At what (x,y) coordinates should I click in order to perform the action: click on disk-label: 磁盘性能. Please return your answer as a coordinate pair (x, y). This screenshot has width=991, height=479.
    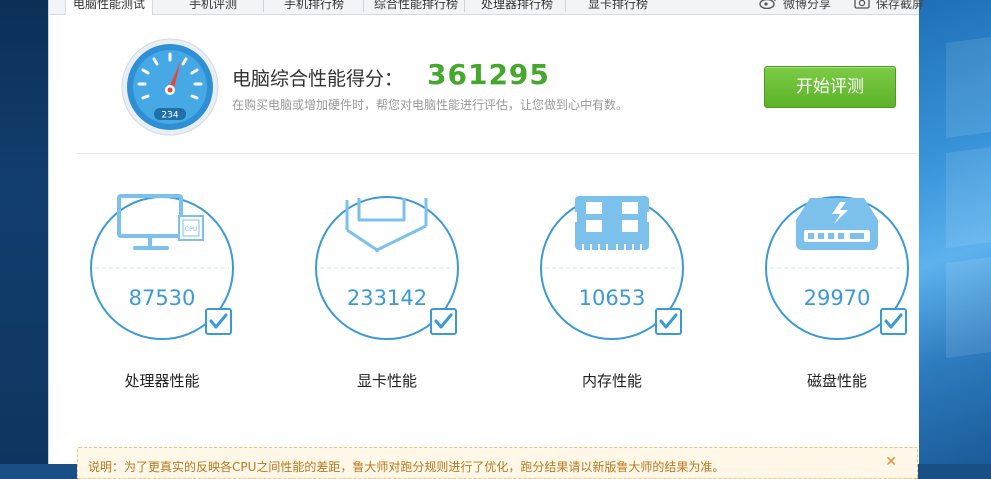
    Looking at the image, I should click on (836, 381).